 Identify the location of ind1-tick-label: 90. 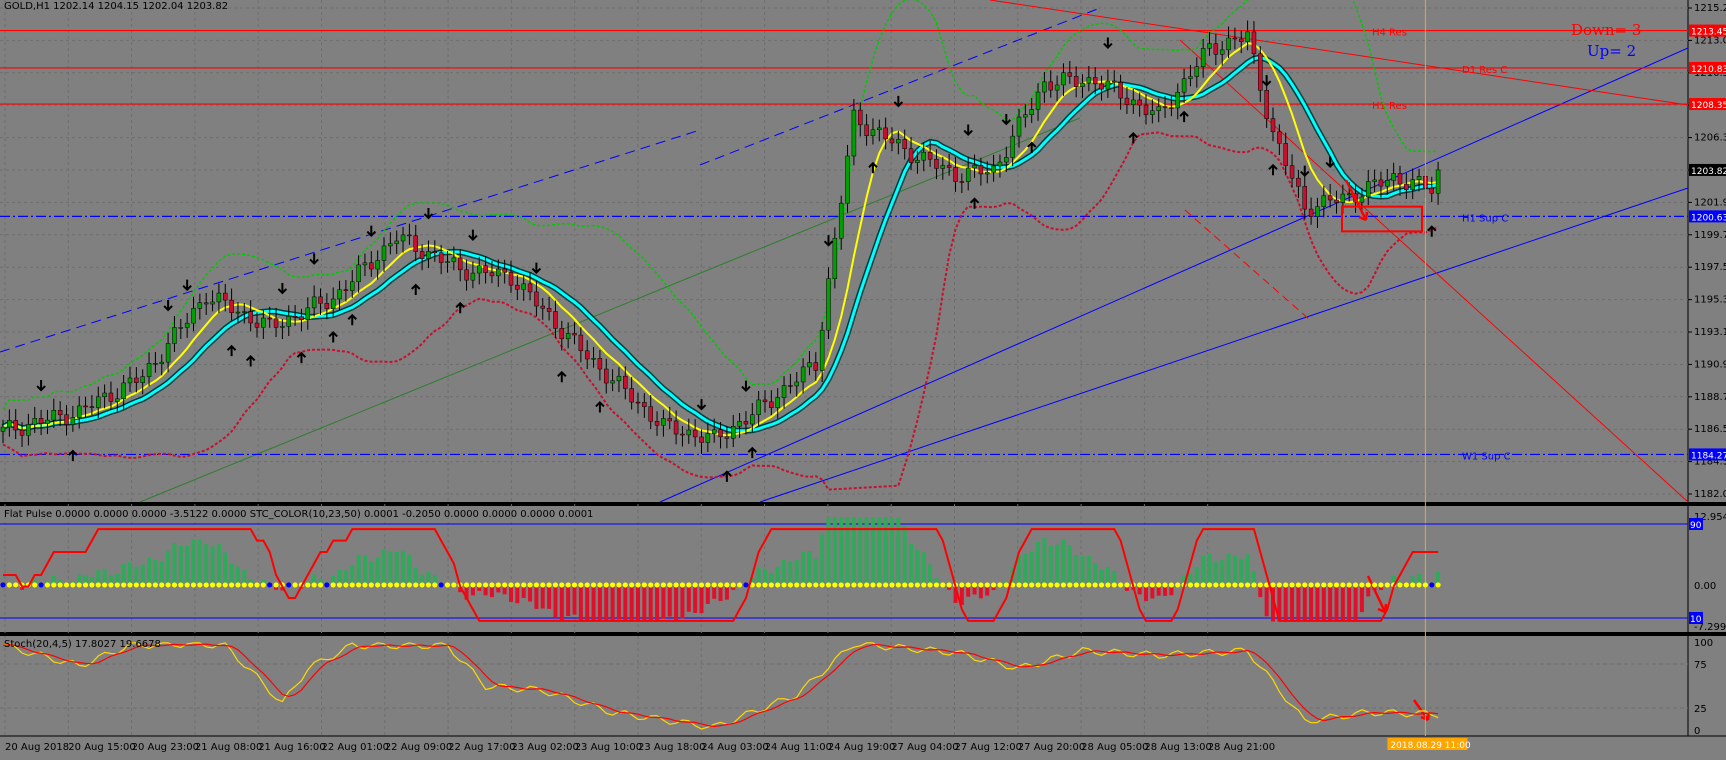
(1696, 526).